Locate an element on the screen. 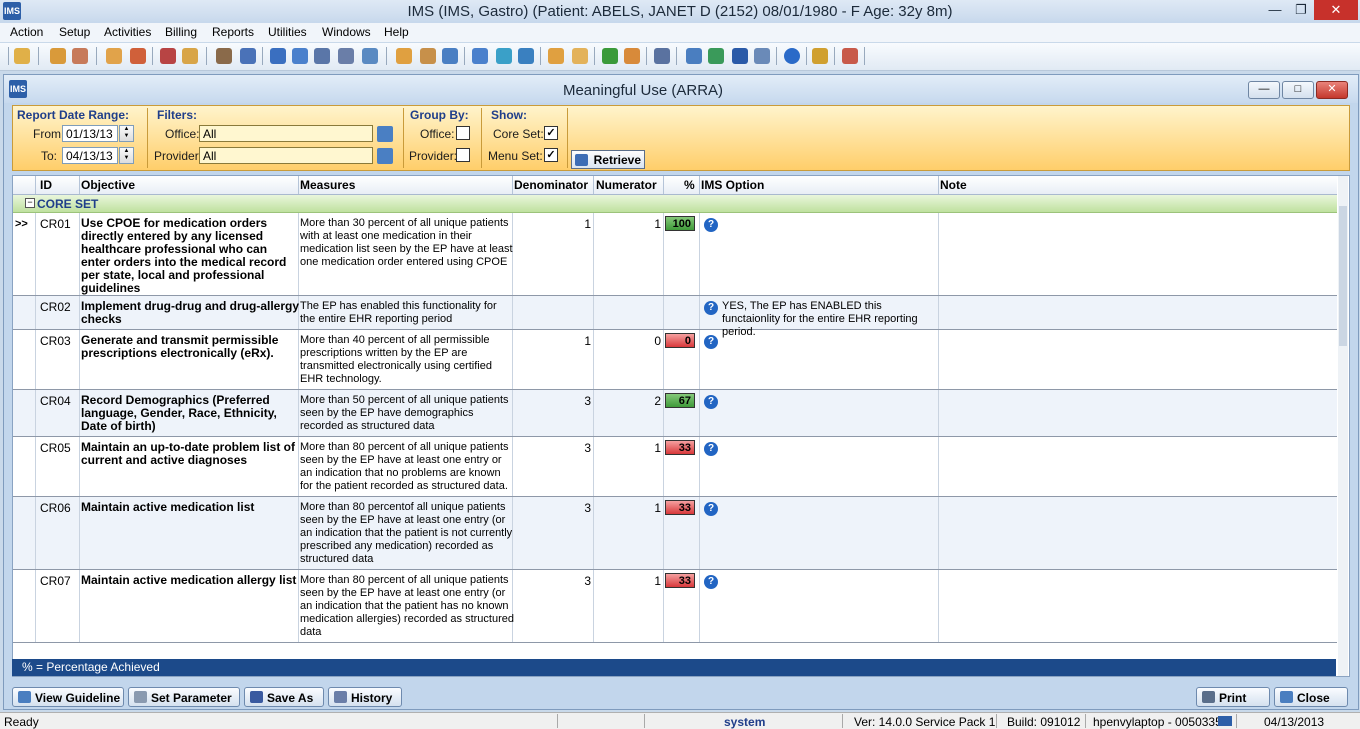  calendar-icon is located at coordinates (404, 56).